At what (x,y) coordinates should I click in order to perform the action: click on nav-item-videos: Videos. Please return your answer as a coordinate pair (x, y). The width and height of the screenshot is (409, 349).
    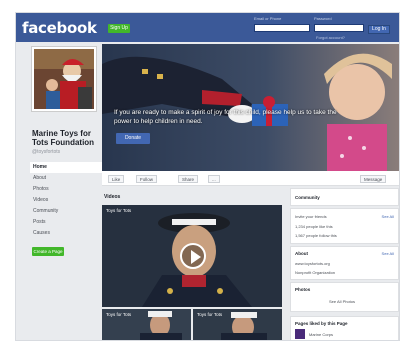
    Looking at the image, I should click on (71, 200).